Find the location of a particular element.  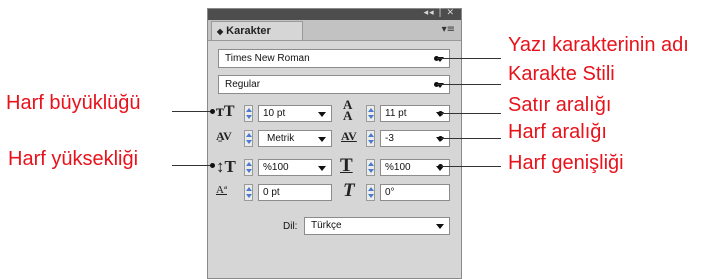

callout-vertical-scale: Harf yüksekliği is located at coordinates (73, 159).